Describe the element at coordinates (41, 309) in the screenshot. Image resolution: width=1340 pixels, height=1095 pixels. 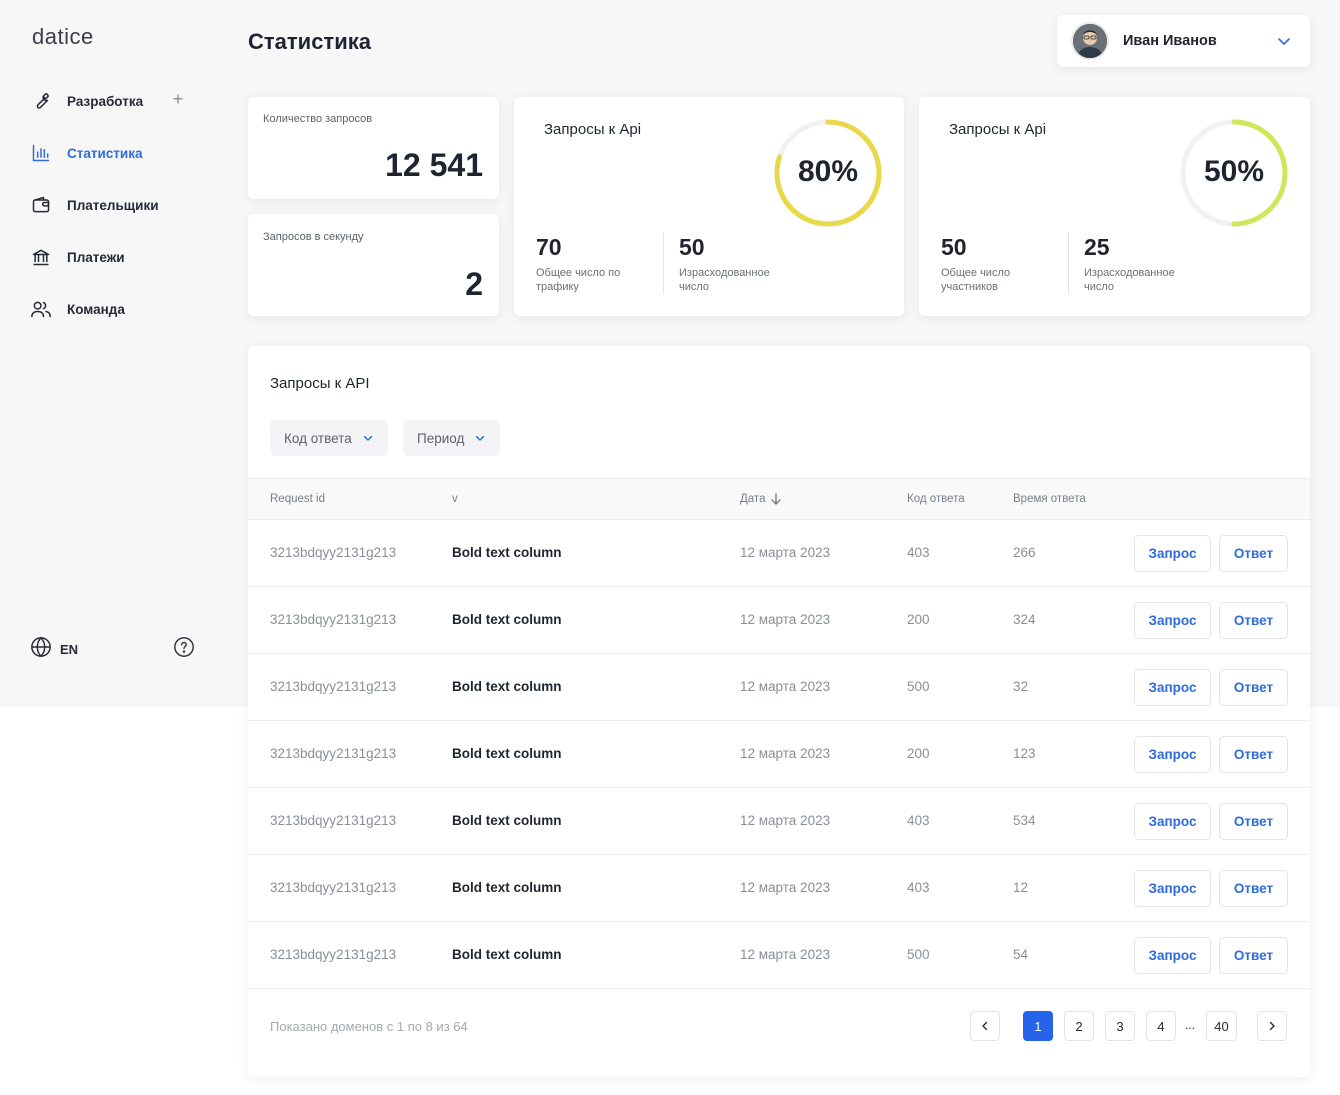
I see `users-icon` at that location.